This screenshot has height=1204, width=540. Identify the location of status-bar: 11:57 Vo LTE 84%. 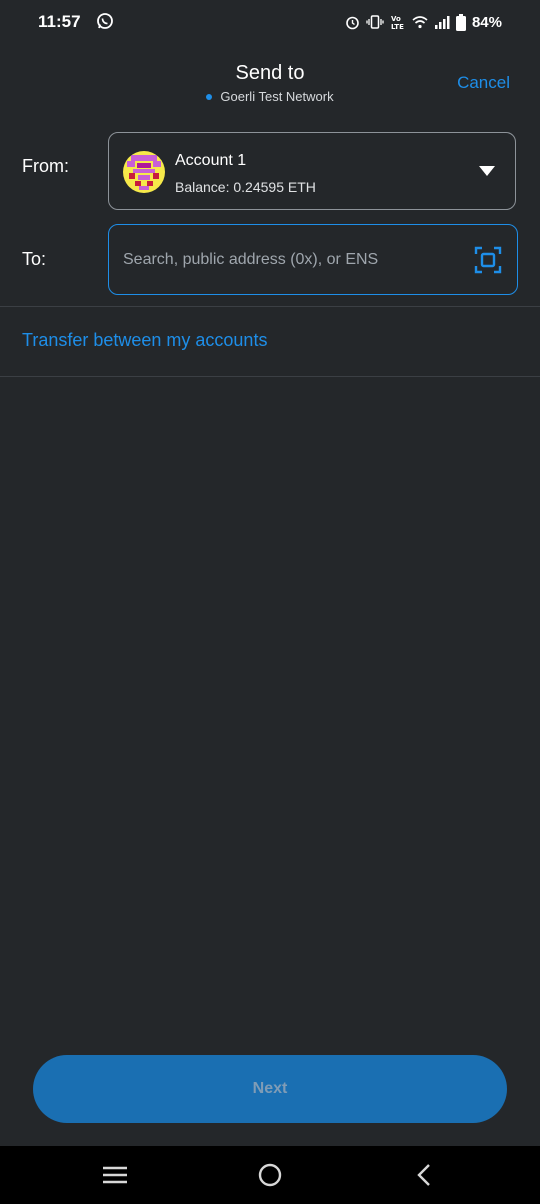
(270, 22).